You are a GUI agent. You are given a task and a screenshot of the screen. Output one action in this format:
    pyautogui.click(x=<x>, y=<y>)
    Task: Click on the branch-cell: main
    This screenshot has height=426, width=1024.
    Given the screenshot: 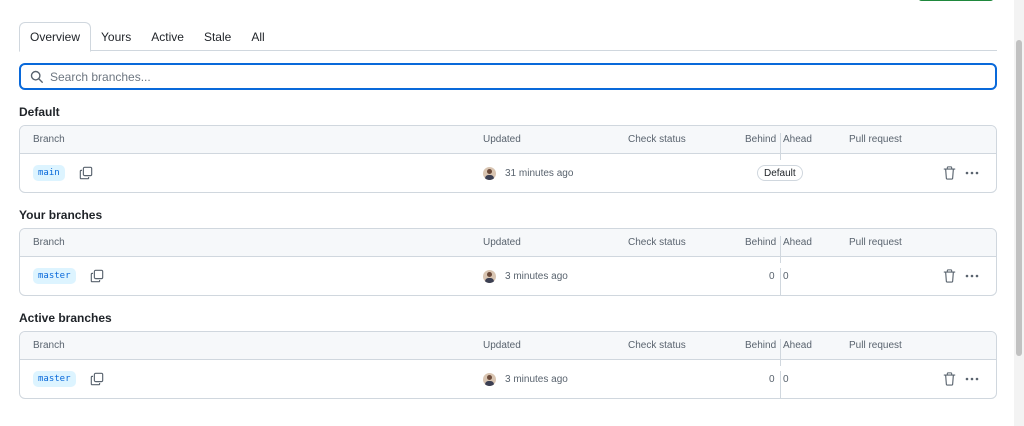 What is the action you would take?
    pyautogui.click(x=63, y=173)
    